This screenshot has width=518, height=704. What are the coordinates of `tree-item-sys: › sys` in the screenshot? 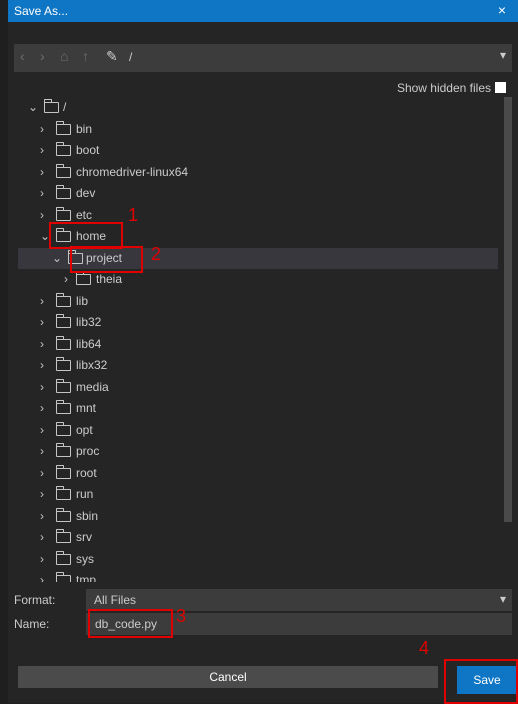 It's located at (258, 559).